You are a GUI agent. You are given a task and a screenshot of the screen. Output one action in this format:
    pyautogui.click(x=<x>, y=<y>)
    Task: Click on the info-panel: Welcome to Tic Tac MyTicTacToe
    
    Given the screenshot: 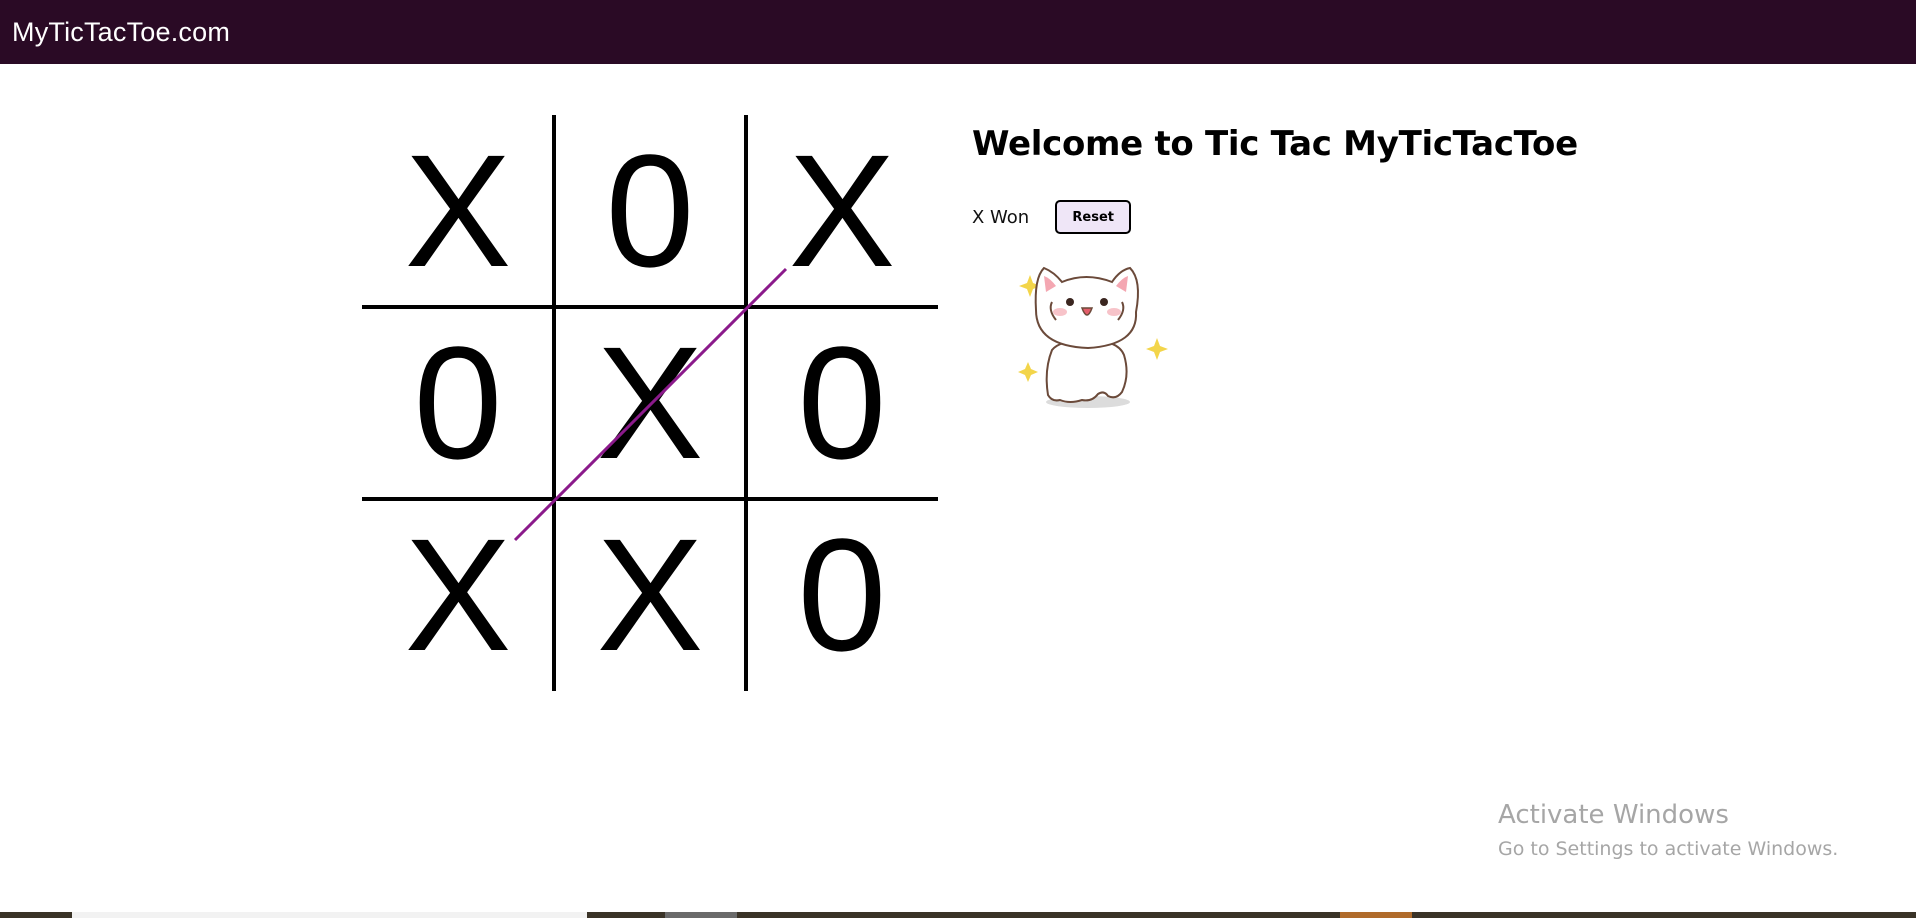 What is the action you would take?
    pyautogui.click(x=1275, y=144)
    